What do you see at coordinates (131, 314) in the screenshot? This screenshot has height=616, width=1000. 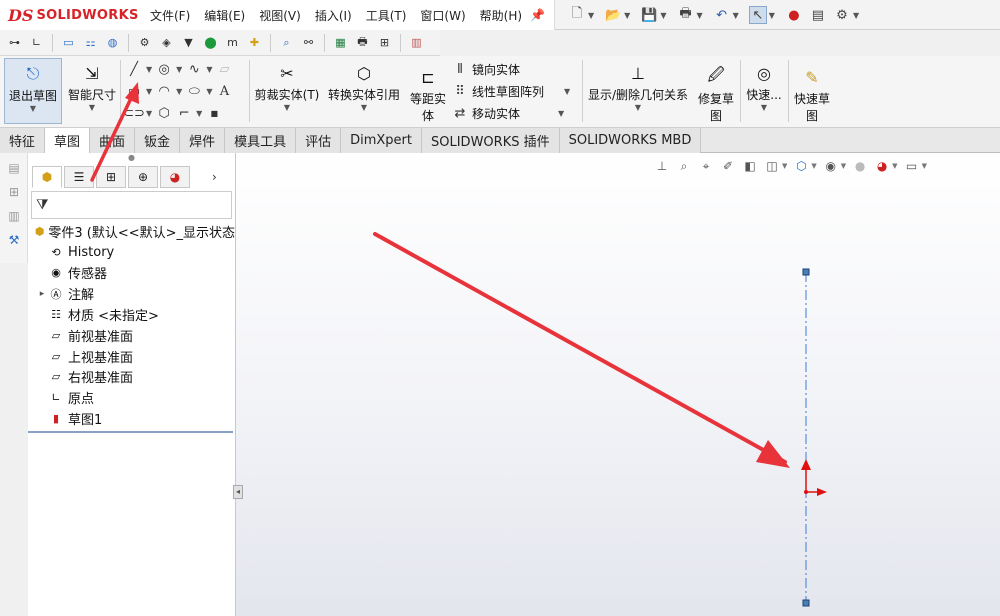 I see `tree-item-material: ☷ 材质 <未指定>` at bounding box center [131, 314].